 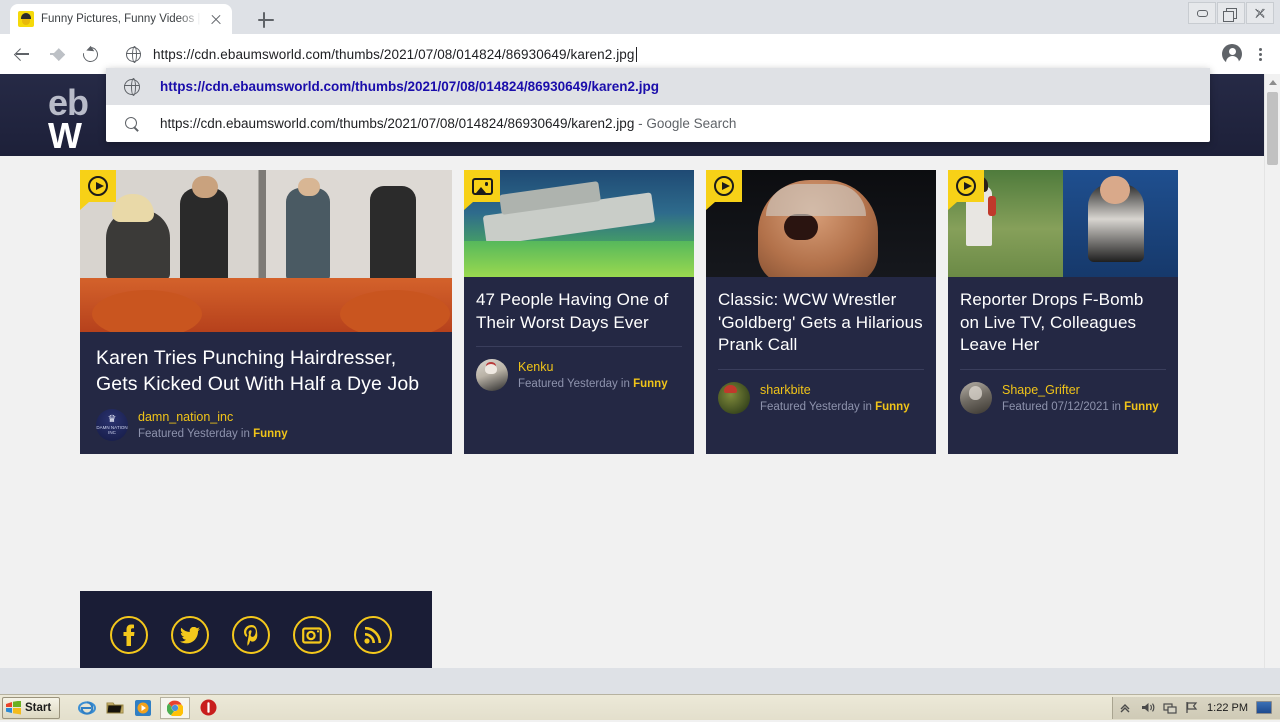 What do you see at coordinates (1192, 708) in the screenshot?
I see `flag-icon` at bounding box center [1192, 708].